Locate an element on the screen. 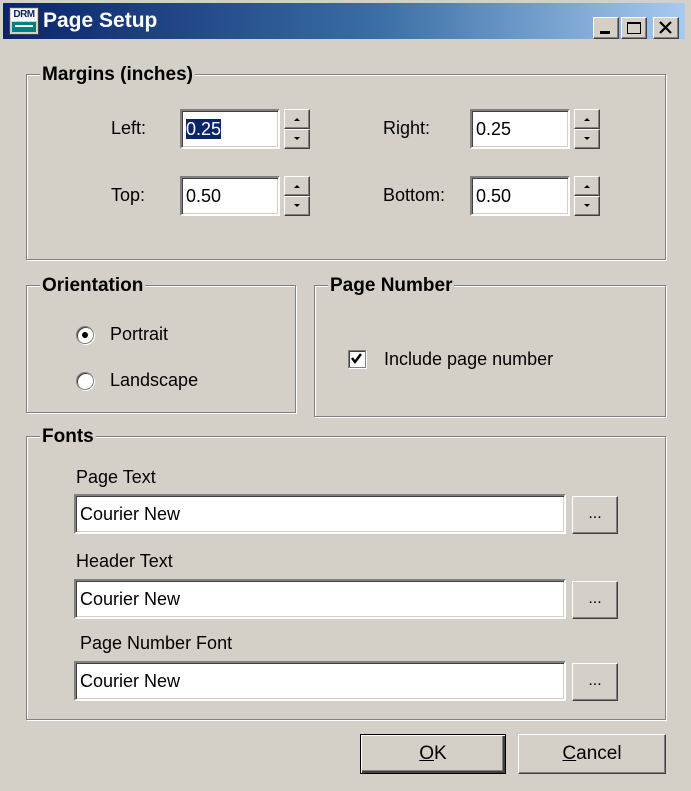 The width and height of the screenshot is (691, 791). bottom-margin-up-button is located at coordinates (587, 186).